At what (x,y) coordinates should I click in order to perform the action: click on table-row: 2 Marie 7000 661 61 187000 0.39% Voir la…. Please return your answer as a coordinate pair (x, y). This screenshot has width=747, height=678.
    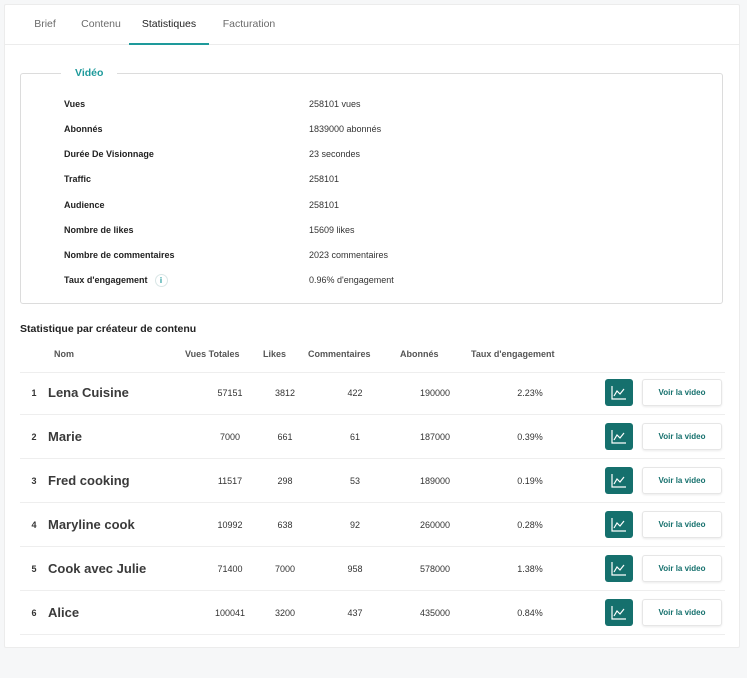
    Looking at the image, I should click on (372, 437).